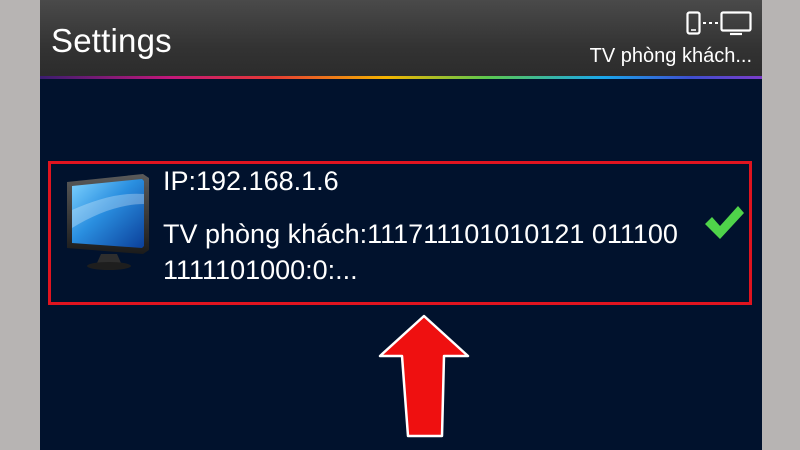 The image size is (800, 450). What do you see at coordinates (424, 376) in the screenshot?
I see `red-arrow-annotation` at bounding box center [424, 376].